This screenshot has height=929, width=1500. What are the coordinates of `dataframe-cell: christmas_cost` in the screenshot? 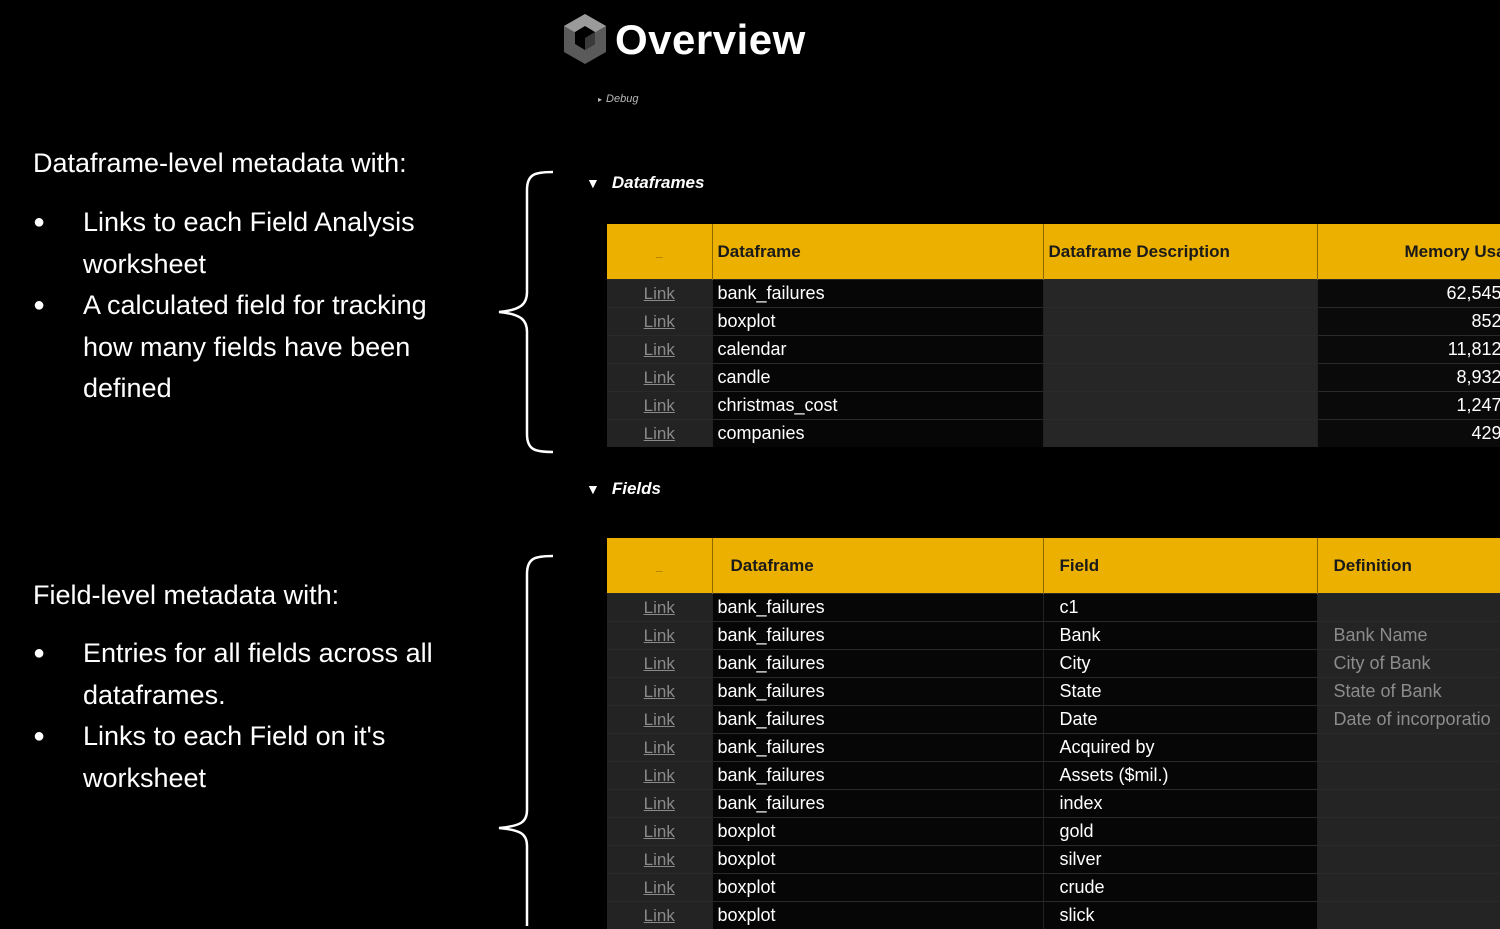 It's located at (877, 406).